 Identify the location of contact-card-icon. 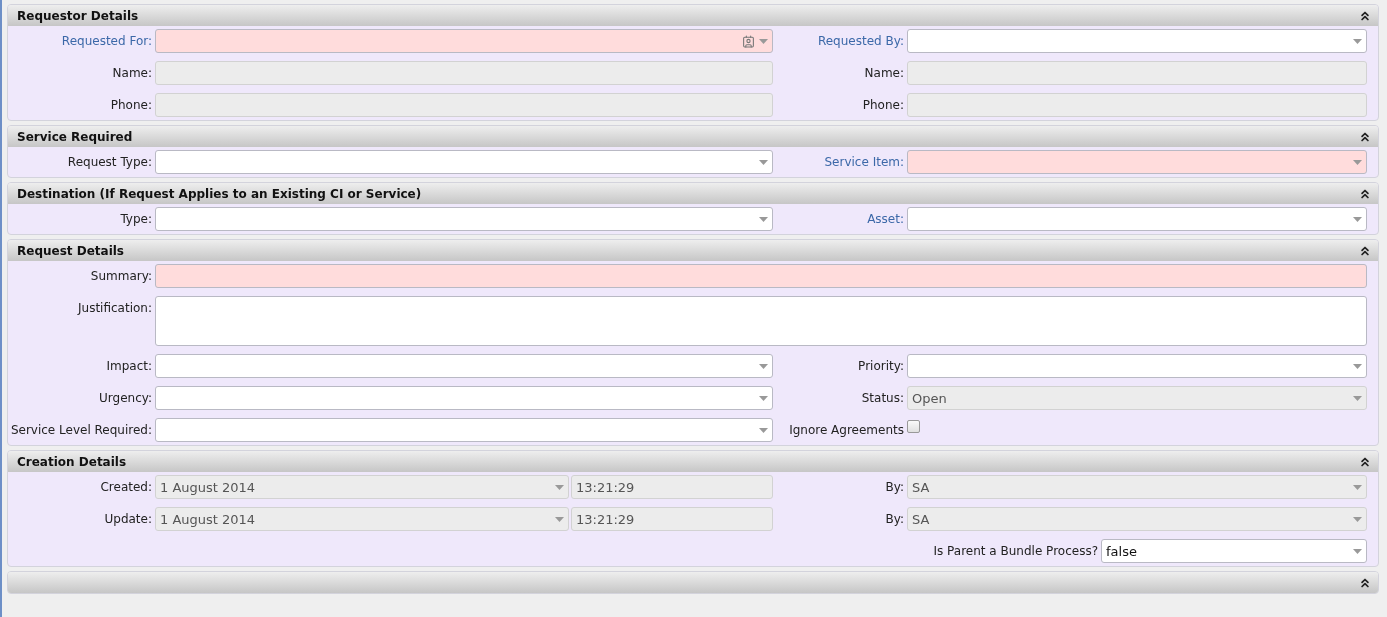
(748, 41).